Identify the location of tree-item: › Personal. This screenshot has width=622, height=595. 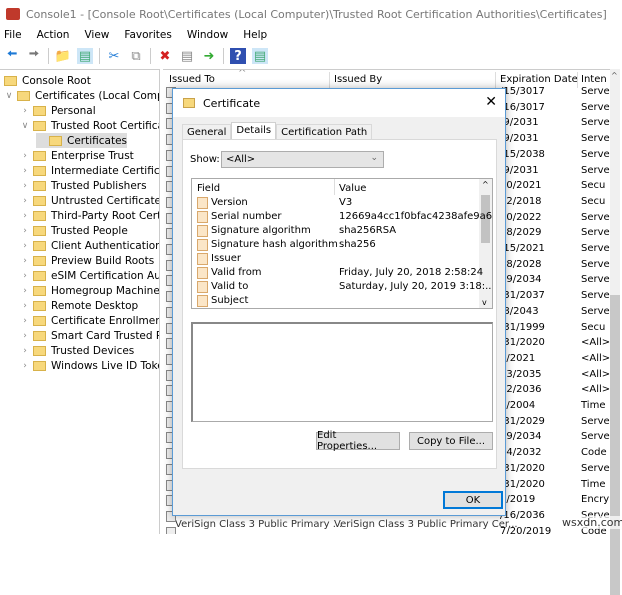
(57, 110).